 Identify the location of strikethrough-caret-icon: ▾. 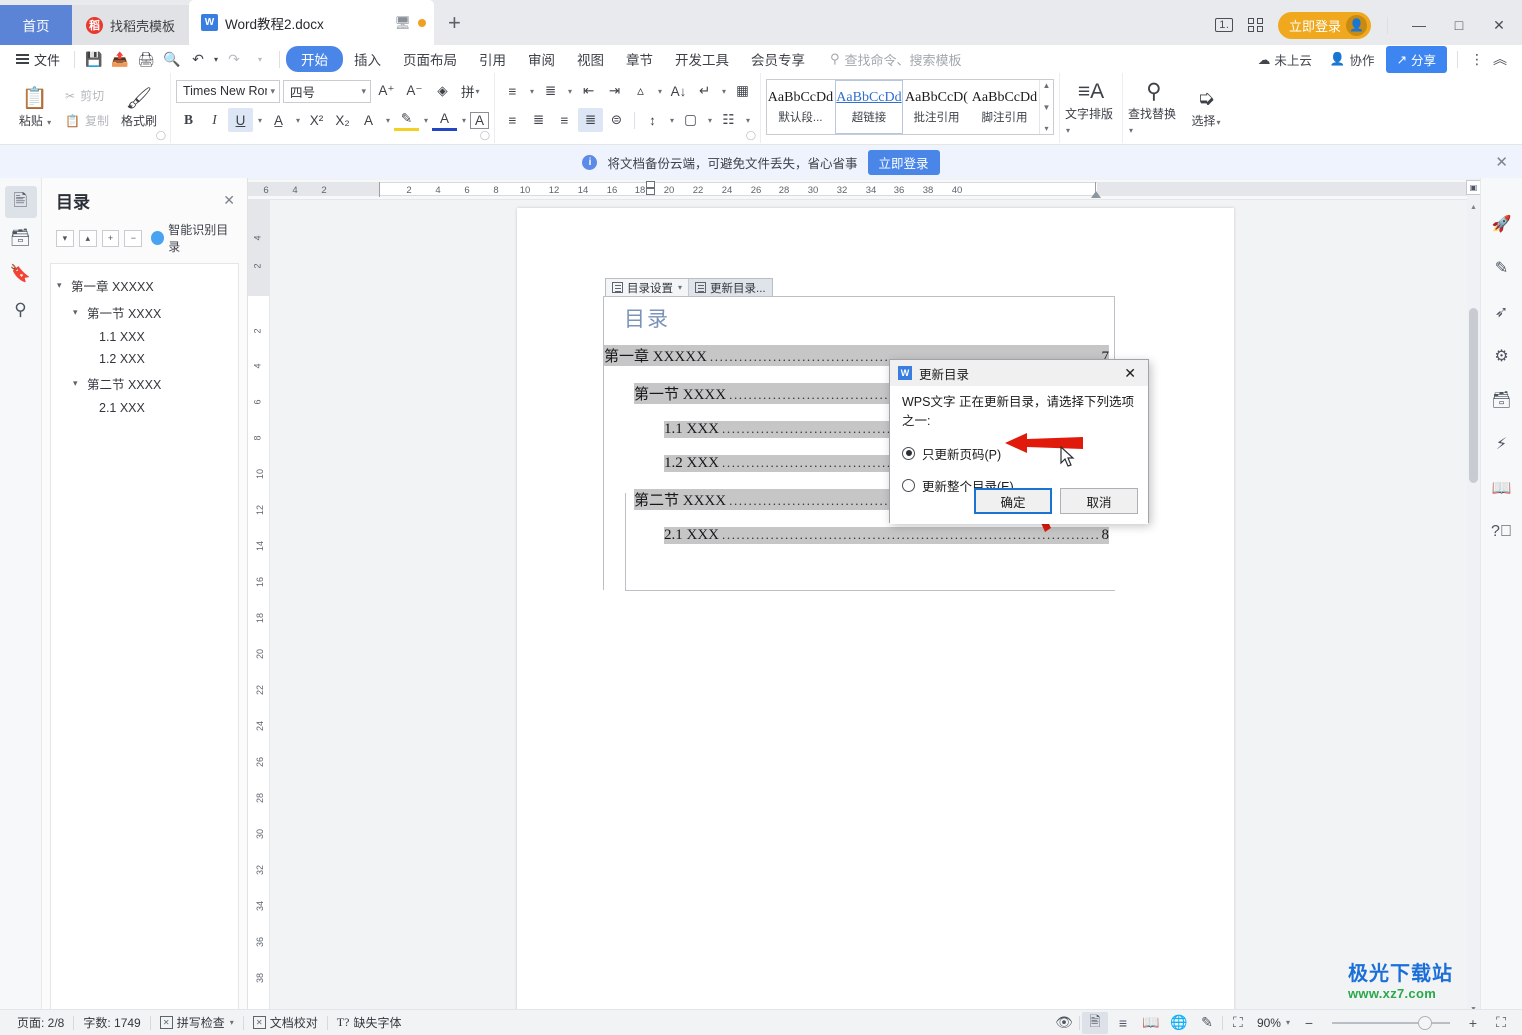
(297, 120).